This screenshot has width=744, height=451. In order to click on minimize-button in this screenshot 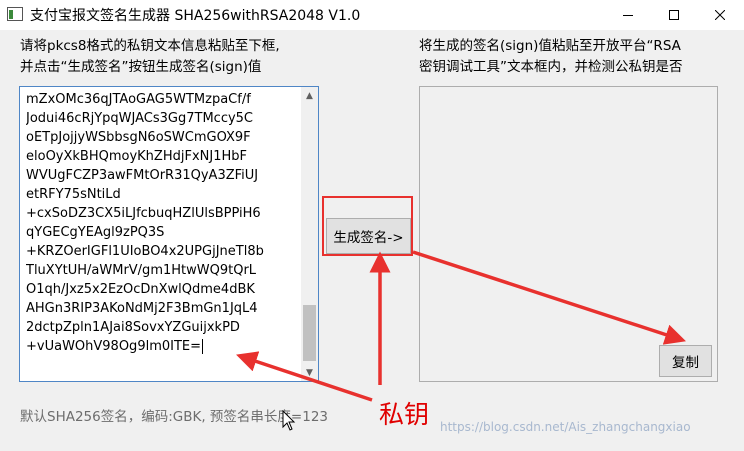, I will do `click(628, 15)`.